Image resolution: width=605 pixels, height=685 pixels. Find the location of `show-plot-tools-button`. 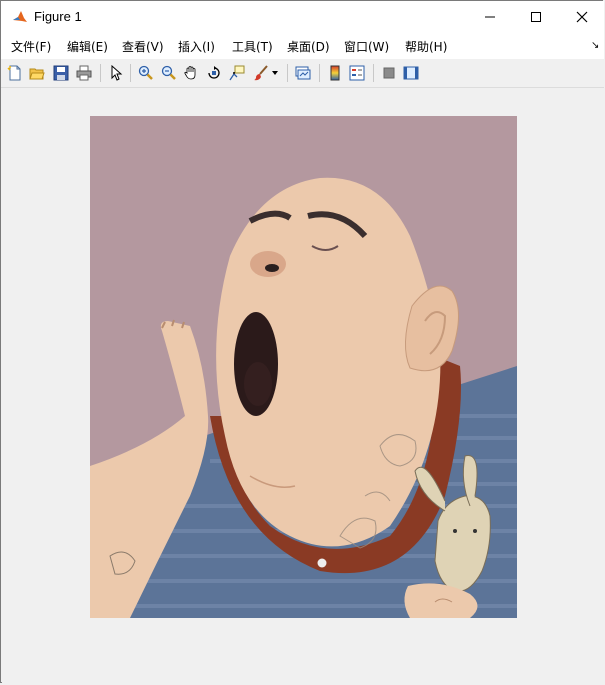

show-plot-tools-button is located at coordinates (411, 73).